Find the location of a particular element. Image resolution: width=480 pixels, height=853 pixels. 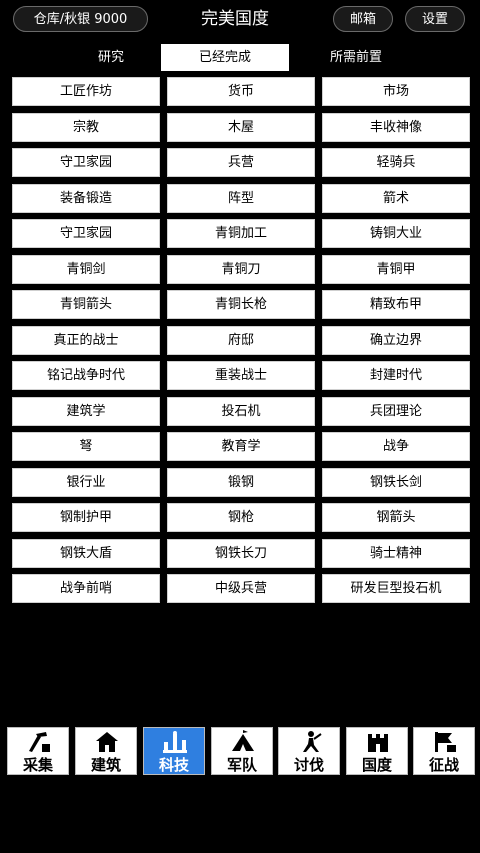

nav-label: 建筑 is located at coordinates (105, 765).